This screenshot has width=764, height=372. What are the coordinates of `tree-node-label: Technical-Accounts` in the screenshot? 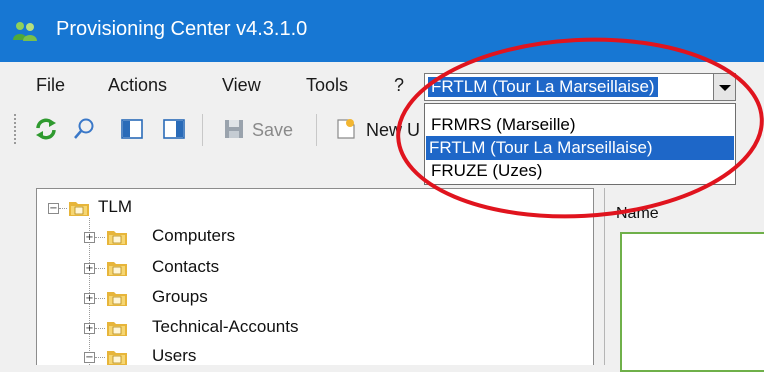 It's located at (225, 326).